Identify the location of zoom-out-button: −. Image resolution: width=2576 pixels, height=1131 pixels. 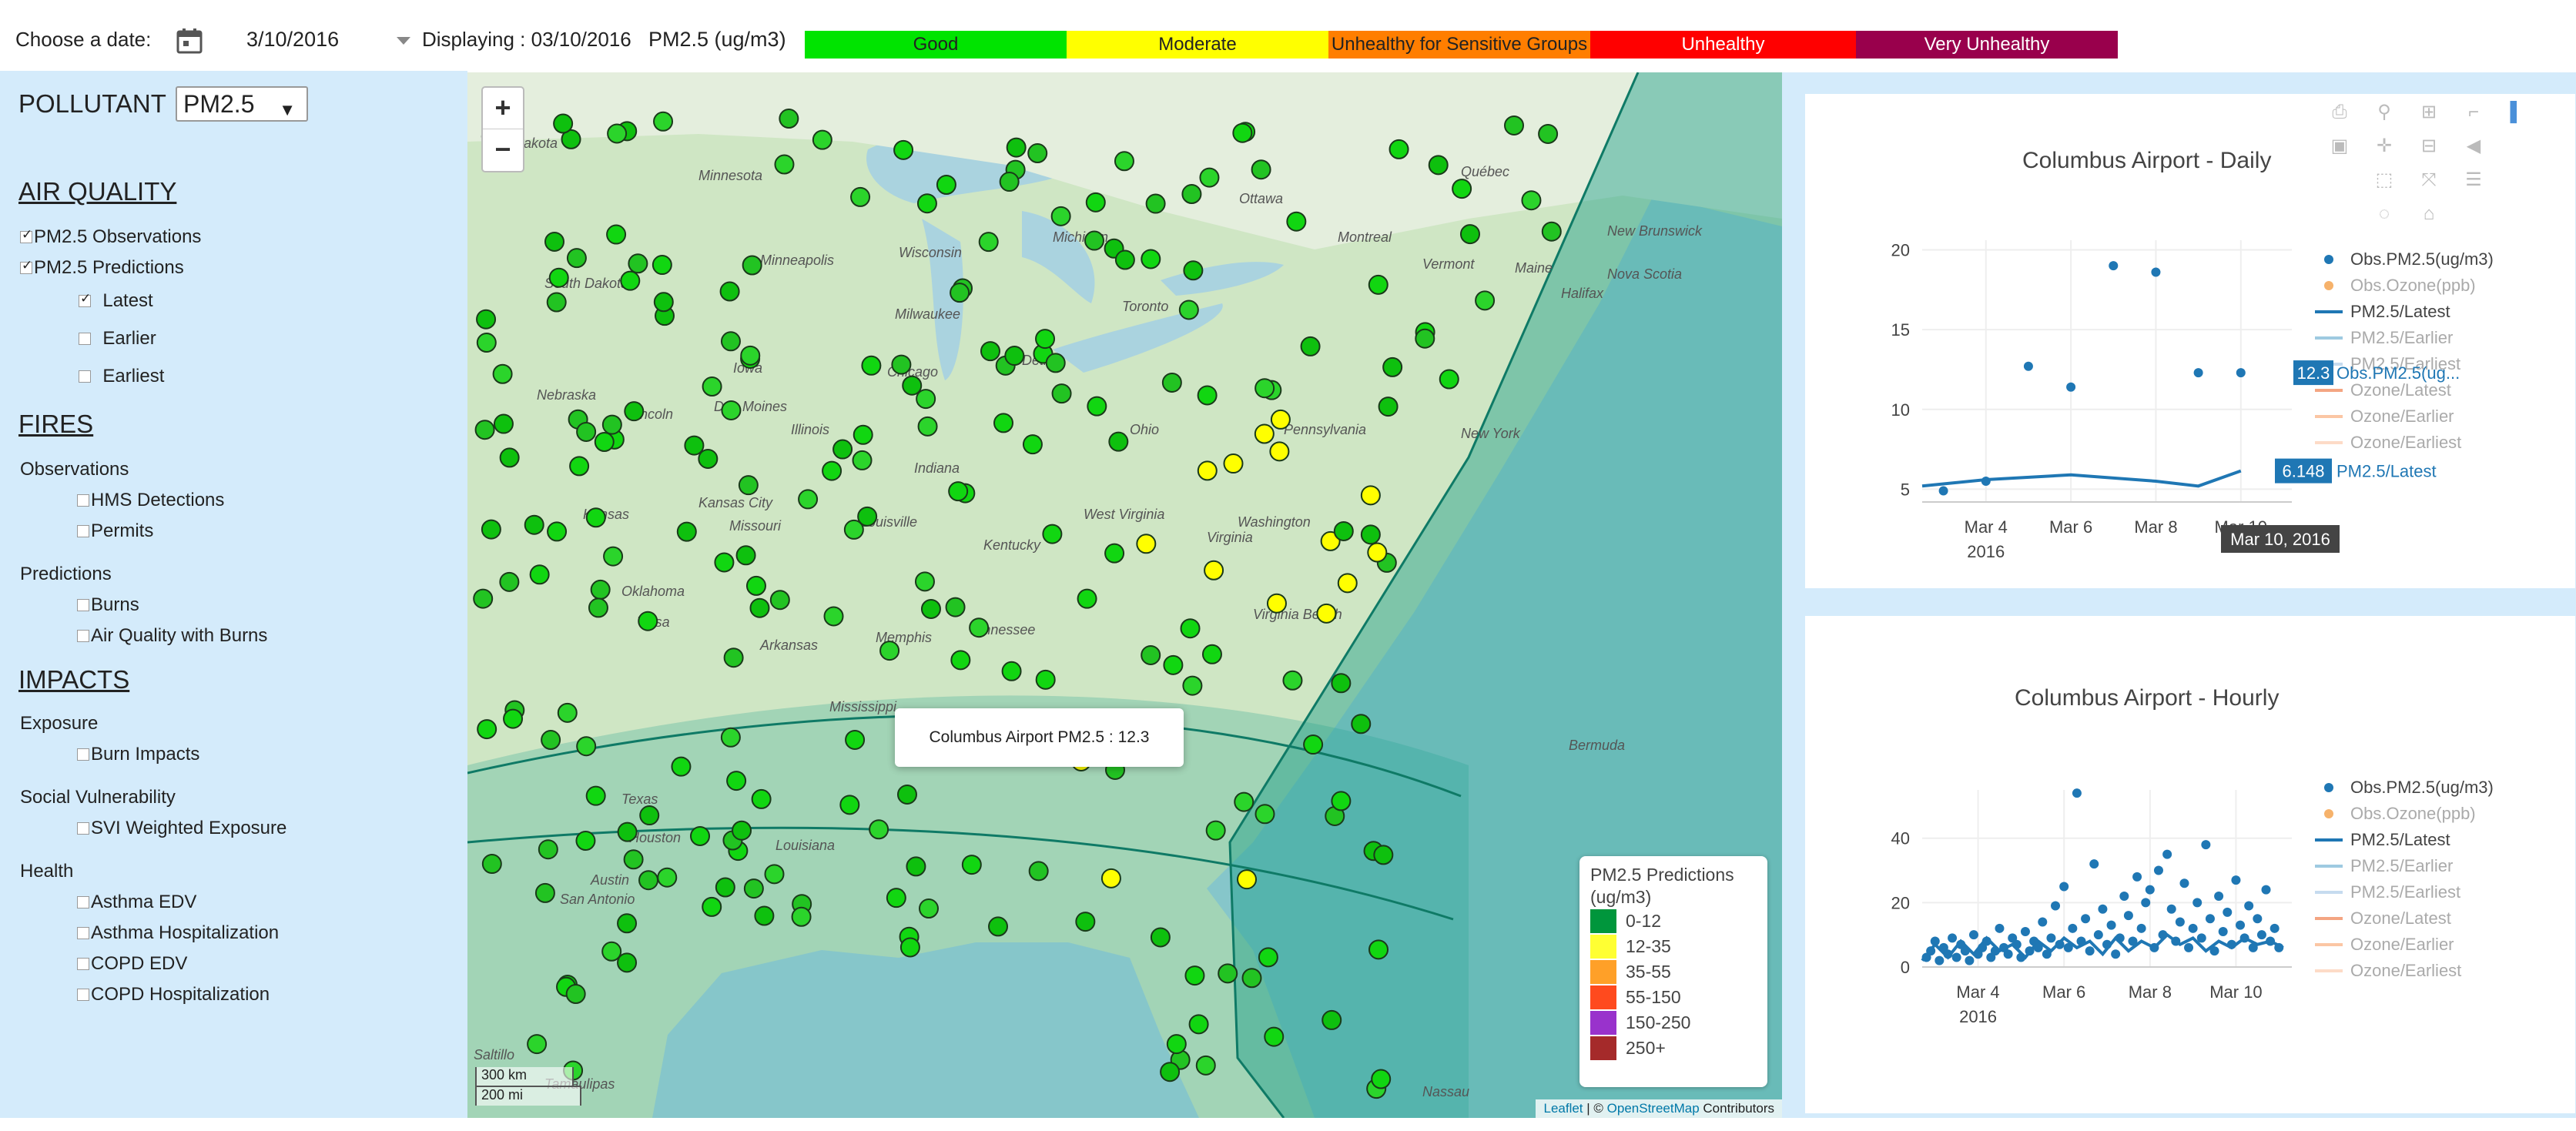
(503, 150).